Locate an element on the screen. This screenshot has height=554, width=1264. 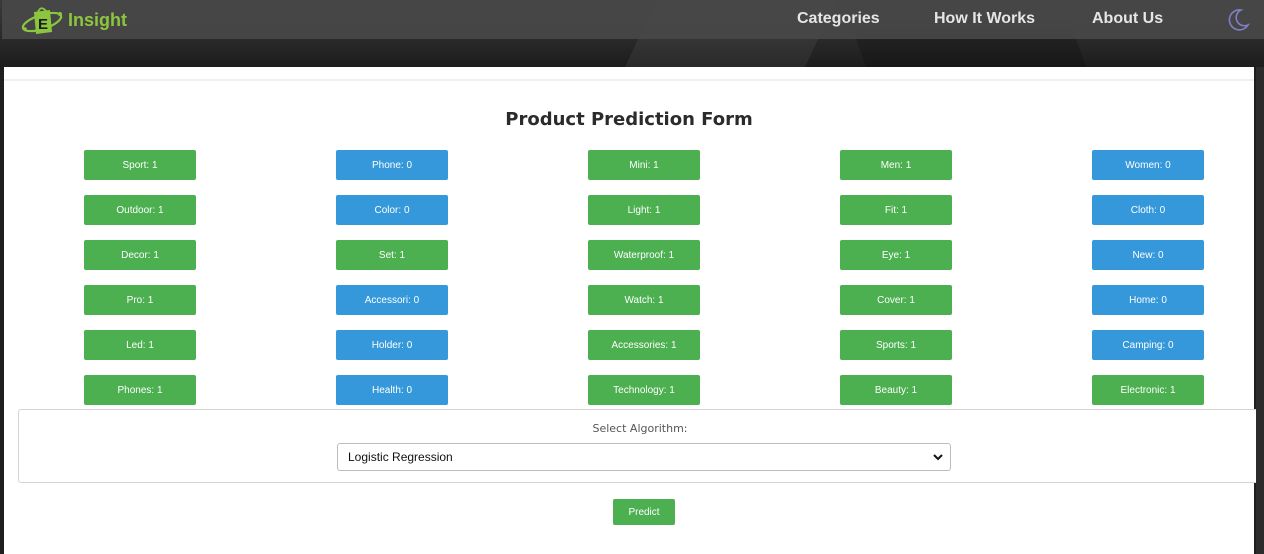
feature-button: Women: 0 is located at coordinates (1148, 165).